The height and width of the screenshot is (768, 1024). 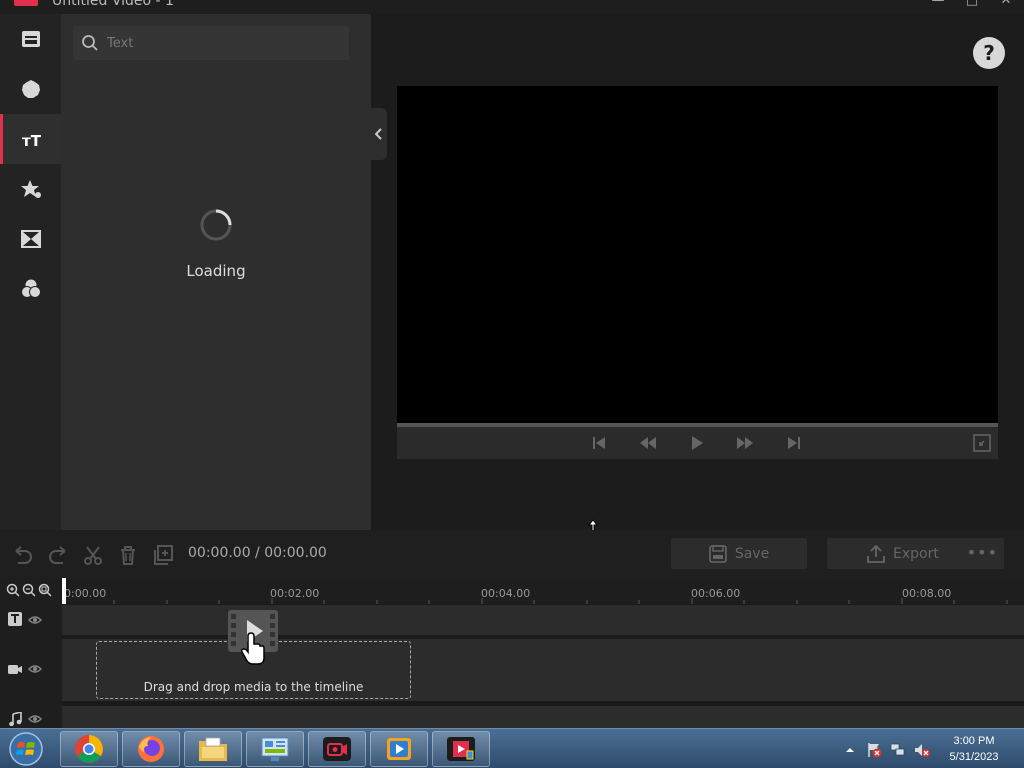 I want to click on save-label: Save, so click(x=752, y=553).